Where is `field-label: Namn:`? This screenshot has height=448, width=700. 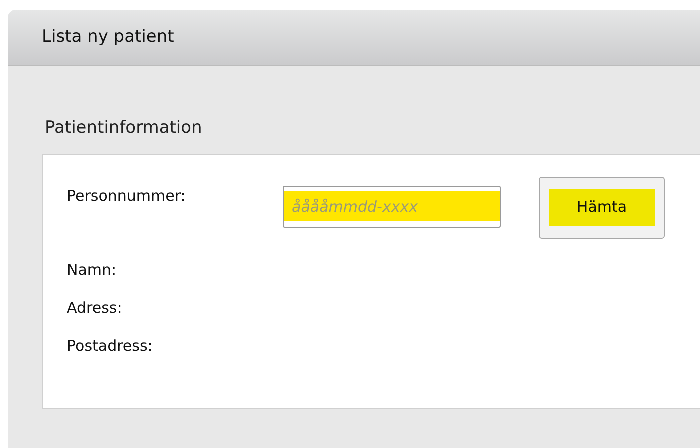
field-label: Namn: is located at coordinates (92, 270).